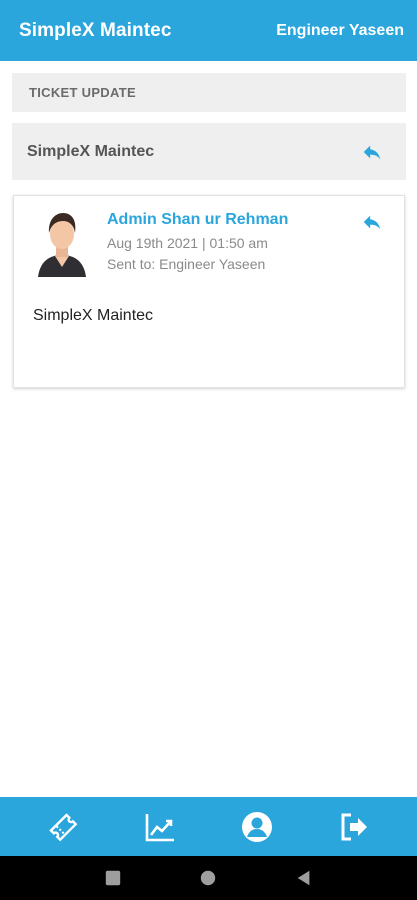 The image size is (417, 900). I want to click on message-timestamp: Aug 19th 2021 | 01:50 am, so click(187, 243).